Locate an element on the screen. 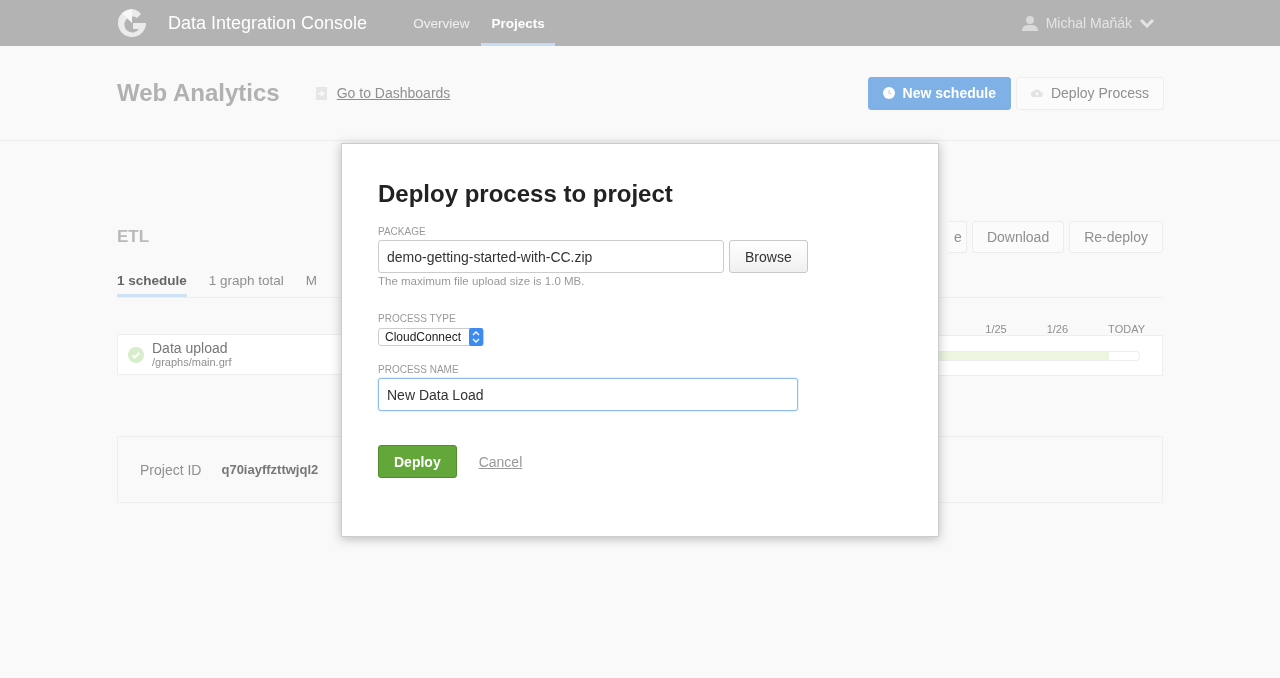  process-button: e is located at coordinates (957, 237).